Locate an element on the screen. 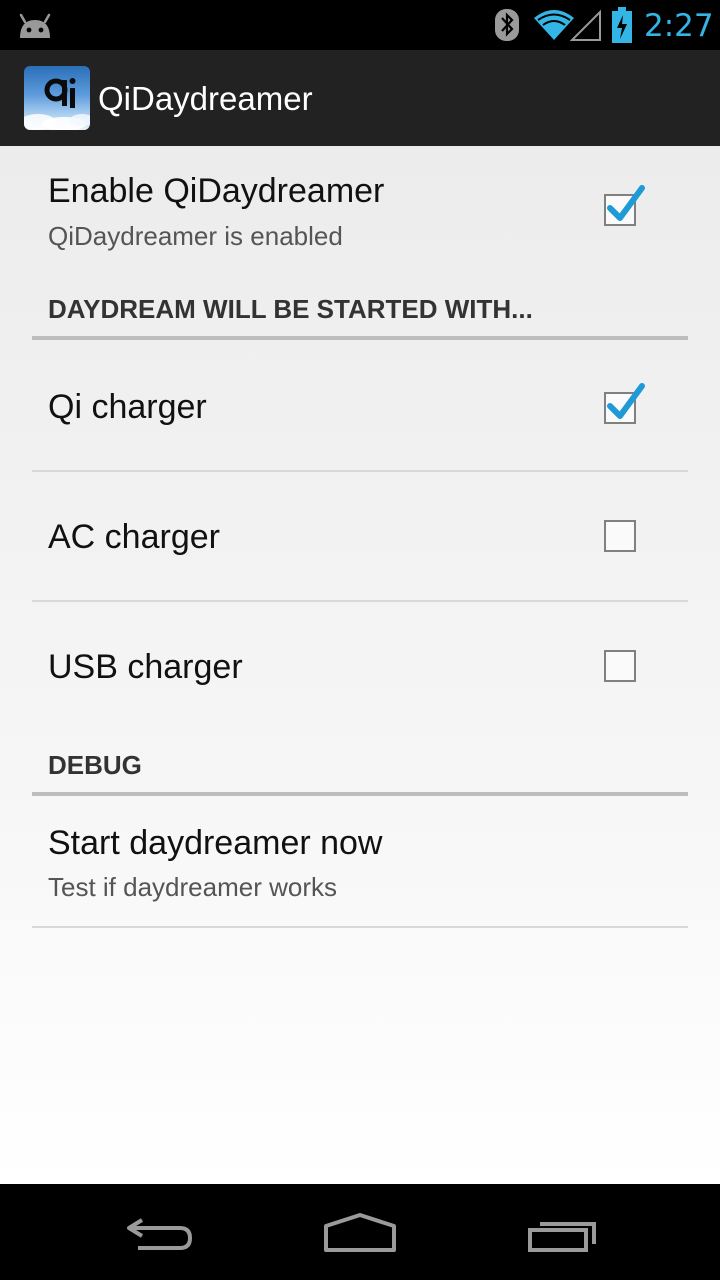 The width and height of the screenshot is (720, 1280). category-header-debug: DEBUG is located at coordinates (95, 765).